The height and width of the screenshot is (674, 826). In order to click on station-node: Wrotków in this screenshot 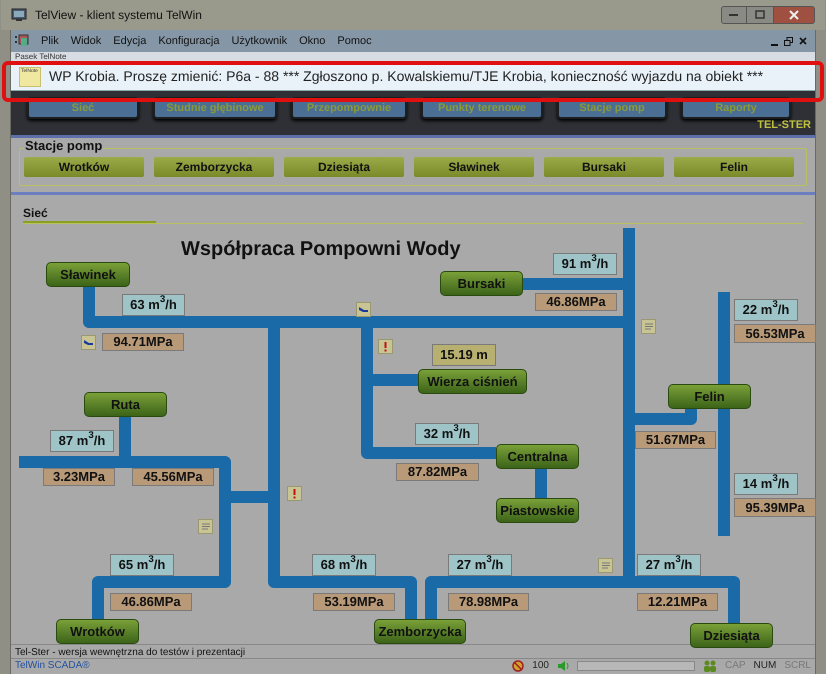, I will do `click(97, 631)`.